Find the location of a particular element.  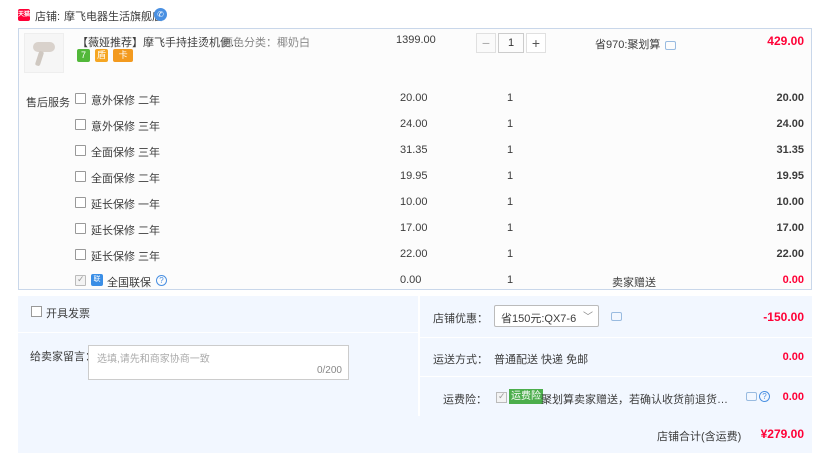

product-image is located at coordinates (44, 53).